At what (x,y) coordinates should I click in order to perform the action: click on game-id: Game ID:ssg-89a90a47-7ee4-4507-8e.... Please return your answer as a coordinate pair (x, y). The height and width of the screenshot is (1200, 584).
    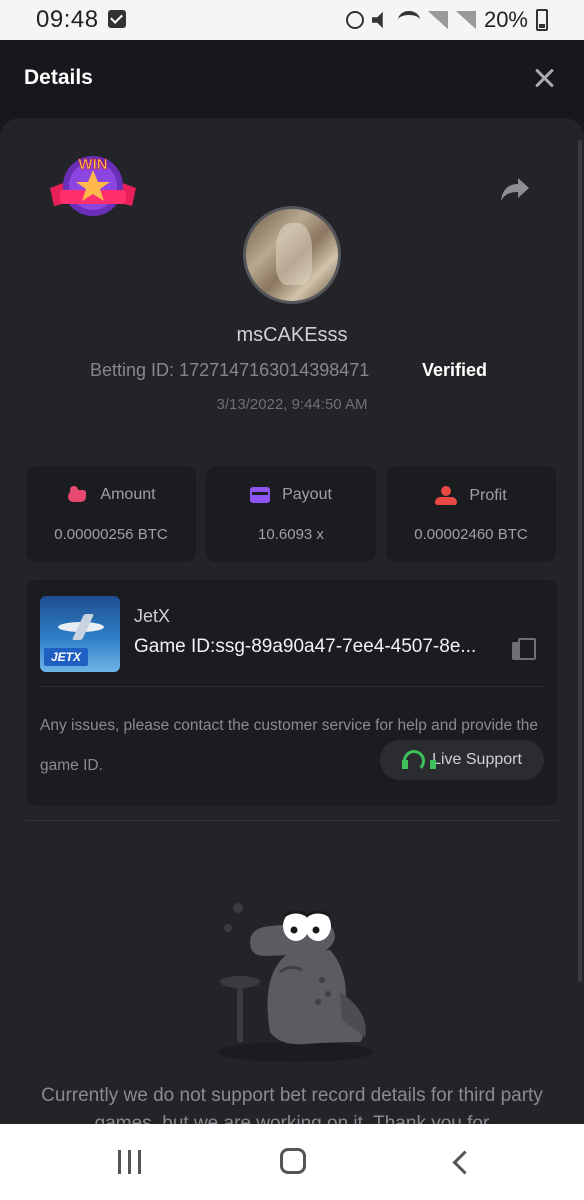
    Looking at the image, I should click on (320, 647).